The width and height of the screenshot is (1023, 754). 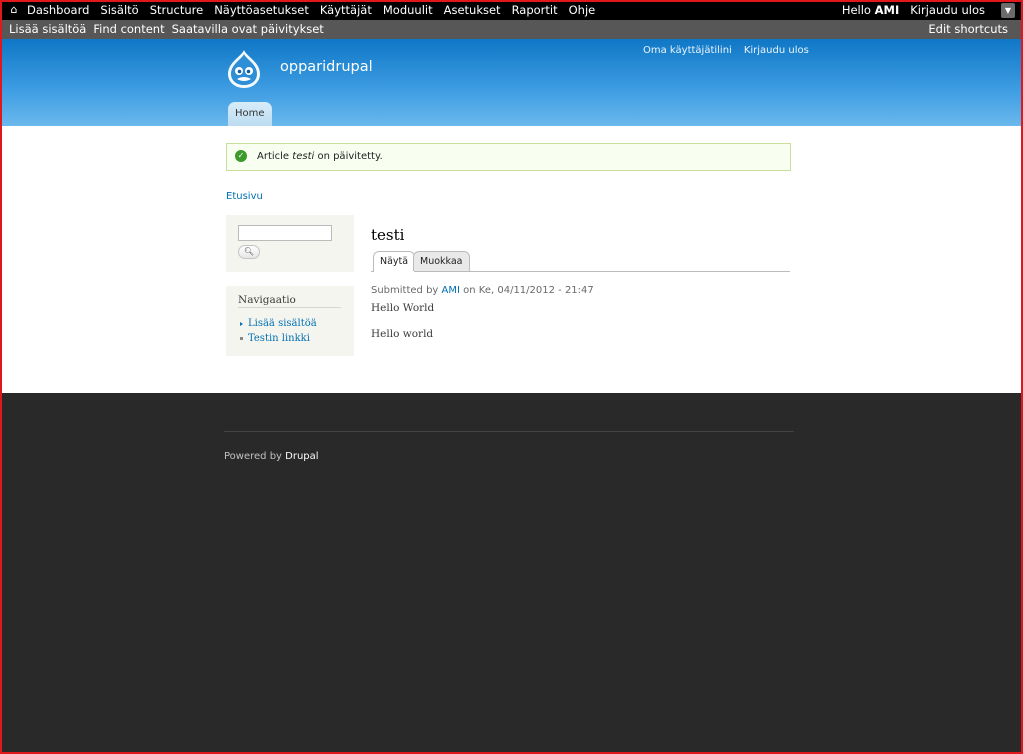 What do you see at coordinates (285, 233) in the screenshot?
I see `search-input` at bounding box center [285, 233].